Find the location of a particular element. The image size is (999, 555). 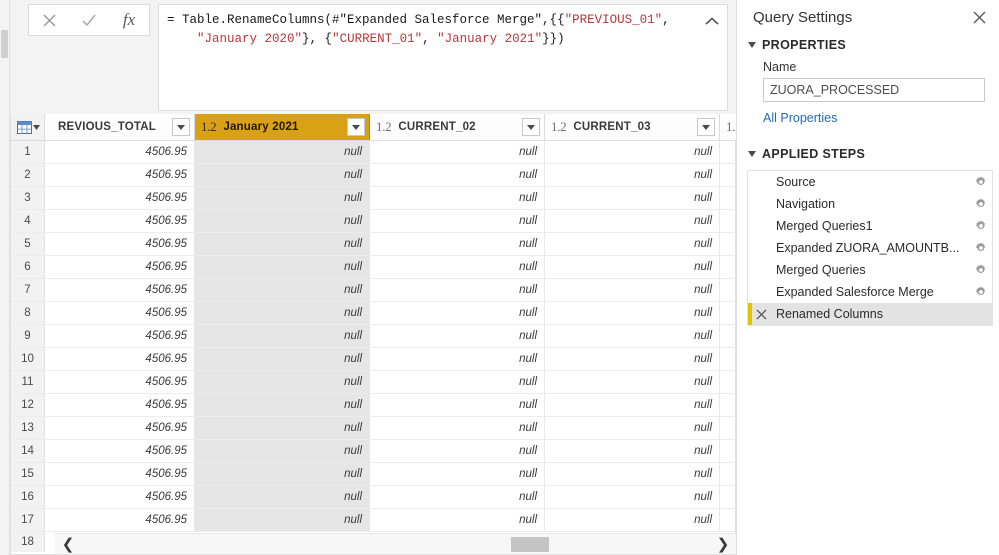

queries-pane-collapsed is located at coordinates (5, 277).